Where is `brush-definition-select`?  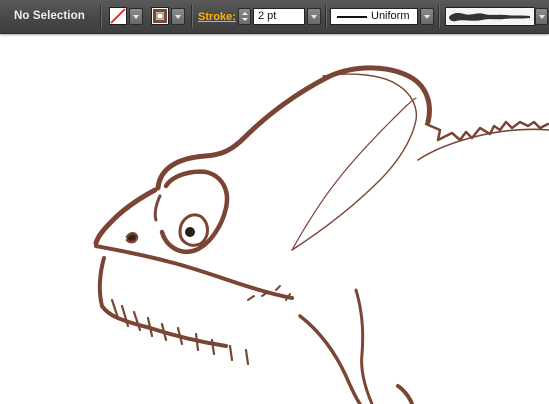
brush-definition-select is located at coordinates (490, 16).